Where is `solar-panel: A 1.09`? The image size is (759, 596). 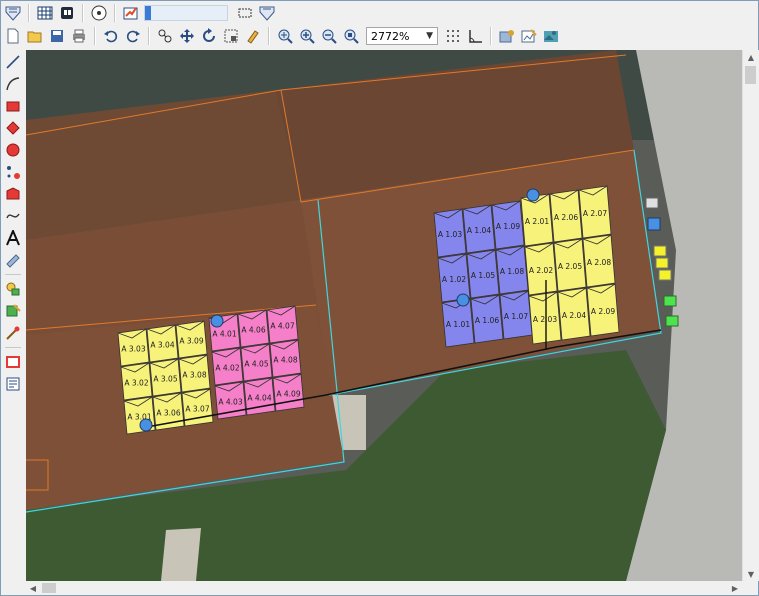 solar-panel: A 1.09 is located at coordinates (508, 225).